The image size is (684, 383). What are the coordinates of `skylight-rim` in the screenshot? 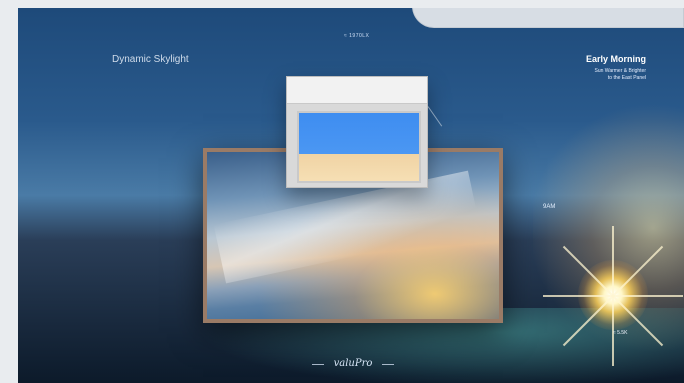 It's located at (357, 90).